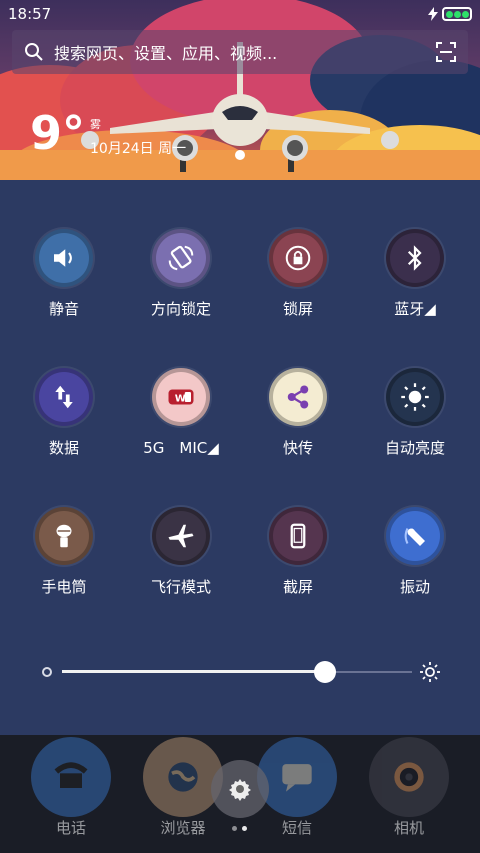 This screenshot has width=480, height=853. Describe the element at coordinates (296, 828) in the screenshot. I see `dock-app-label: 短信` at that location.